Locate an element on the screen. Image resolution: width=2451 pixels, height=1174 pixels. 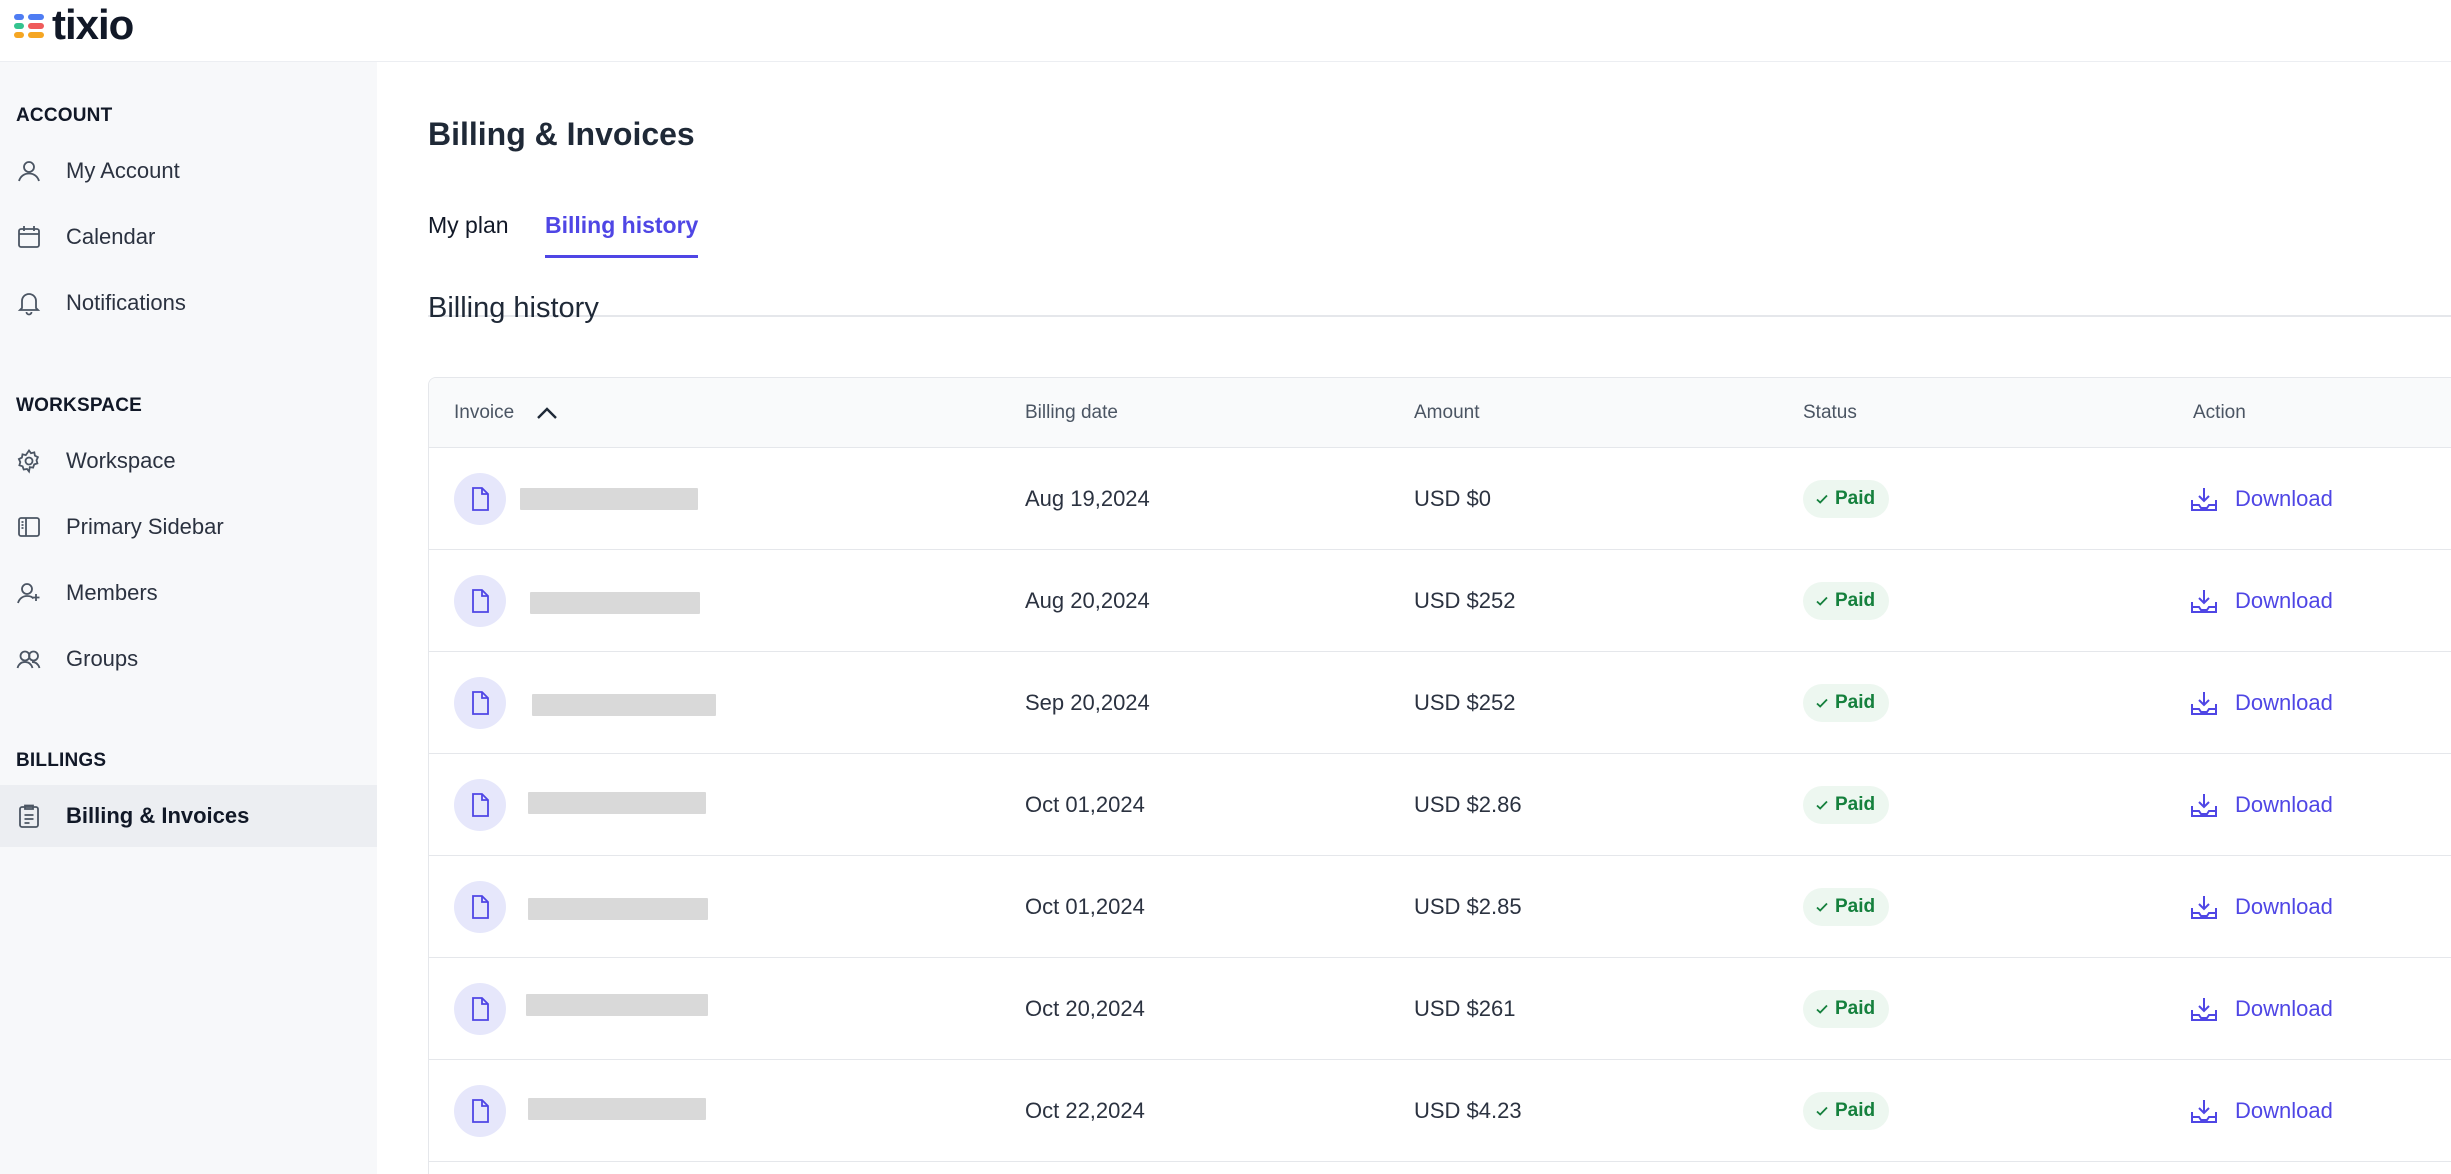
sort-ascending-icon is located at coordinates (547, 413).